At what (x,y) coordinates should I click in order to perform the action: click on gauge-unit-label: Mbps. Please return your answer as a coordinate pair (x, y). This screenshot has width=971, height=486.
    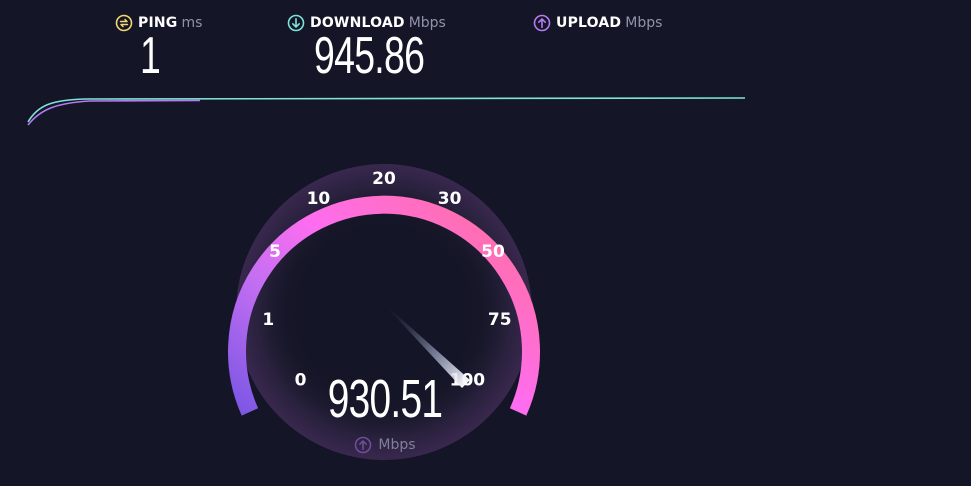
    Looking at the image, I should click on (397, 445).